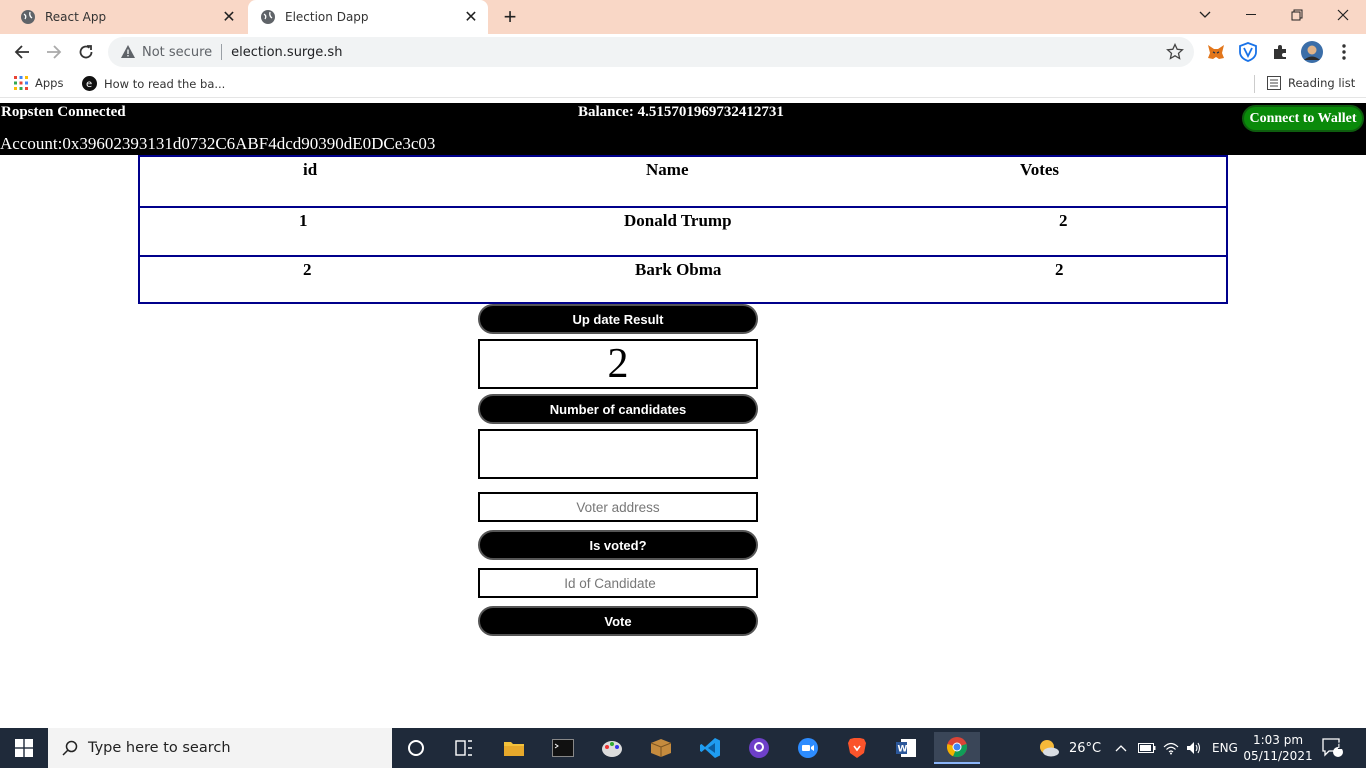 This screenshot has height=768, width=1366. What do you see at coordinates (416, 748) in the screenshot?
I see `cortana-icon` at bounding box center [416, 748].